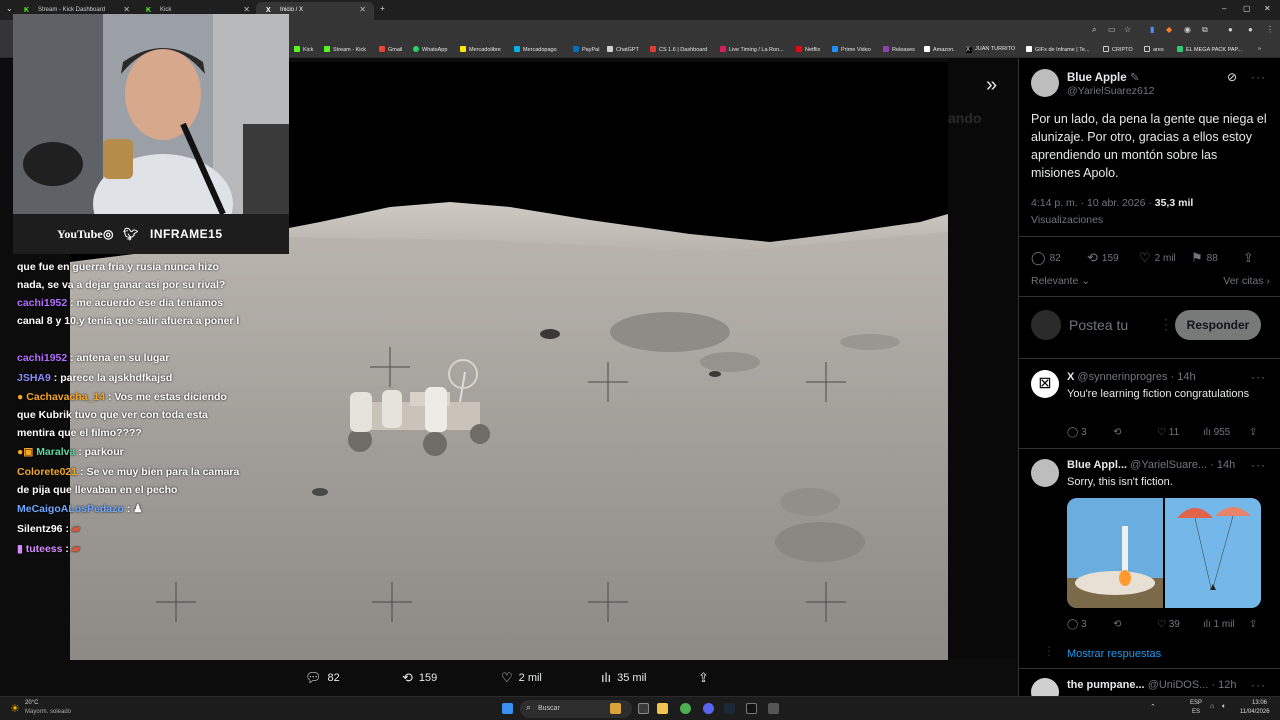  Describe the element at coordinates (991, 85) in the screenshot. I see `expand-panel-icon: »` at that location.